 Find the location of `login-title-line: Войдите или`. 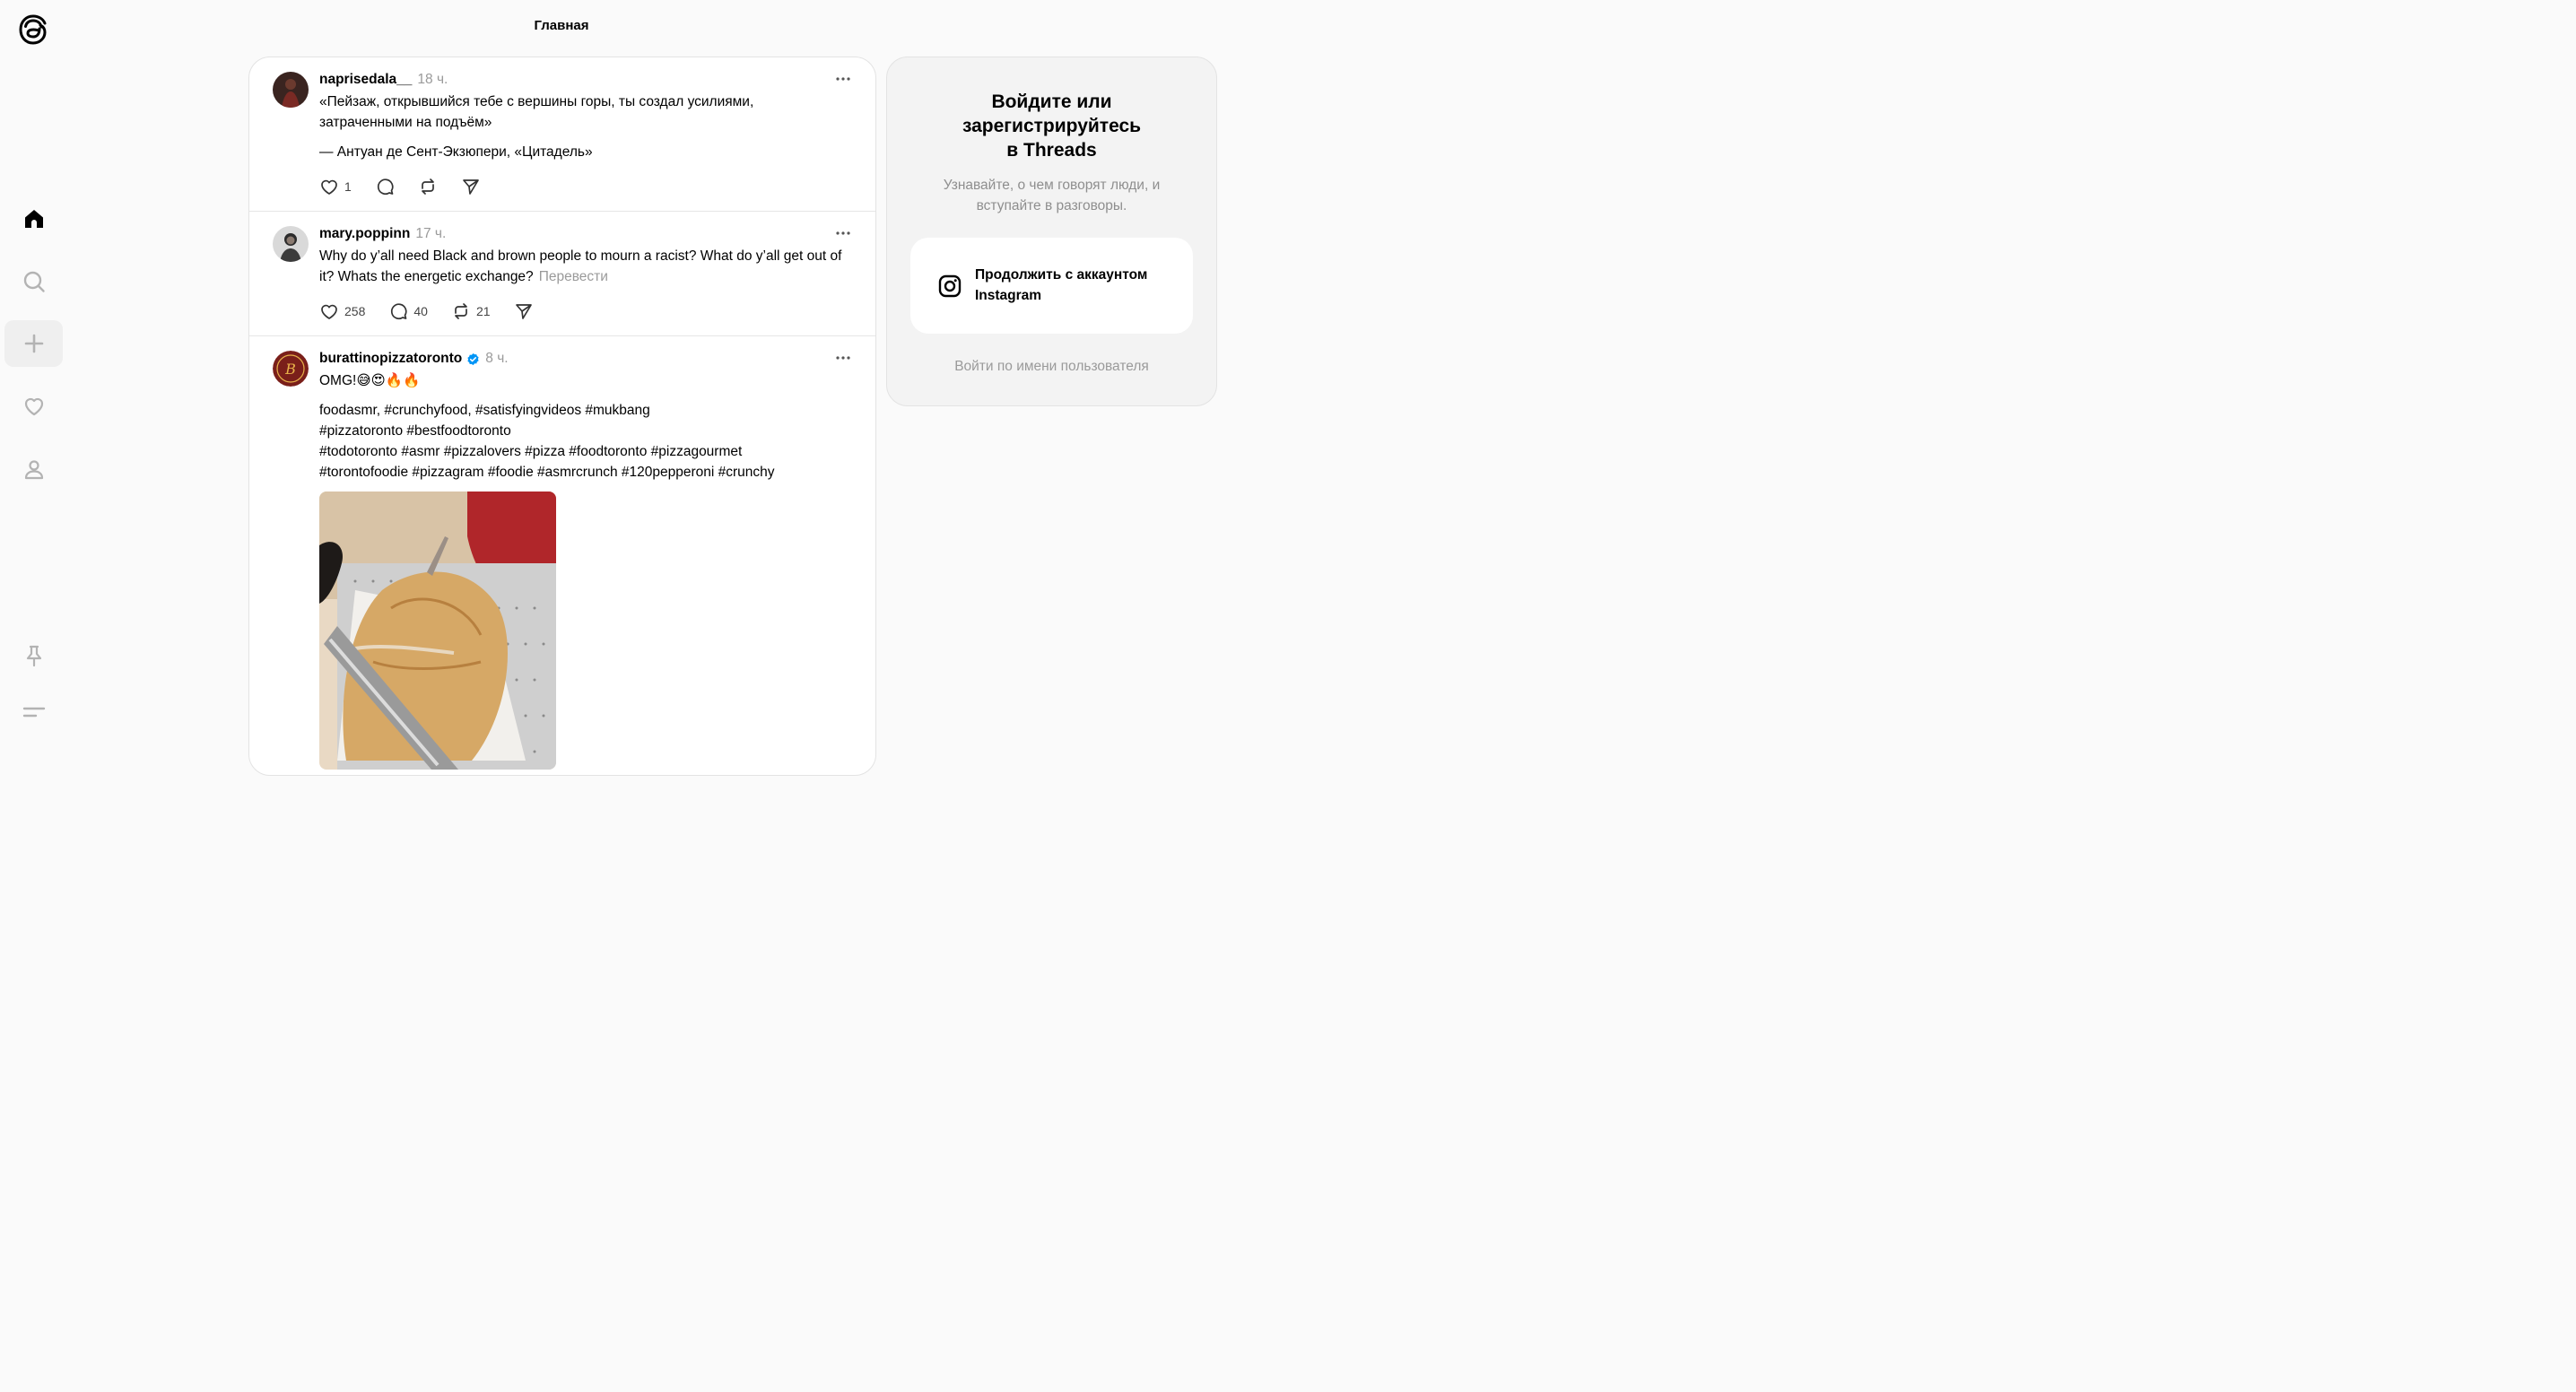

login-title-line: Войдите или is located at coordinates (1051, 102).